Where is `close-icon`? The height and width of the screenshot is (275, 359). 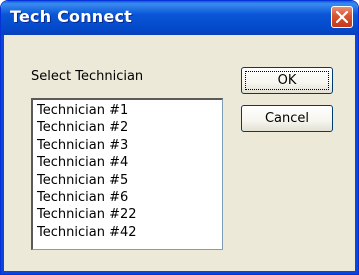
close-icon is located at coordinates (342, 17).